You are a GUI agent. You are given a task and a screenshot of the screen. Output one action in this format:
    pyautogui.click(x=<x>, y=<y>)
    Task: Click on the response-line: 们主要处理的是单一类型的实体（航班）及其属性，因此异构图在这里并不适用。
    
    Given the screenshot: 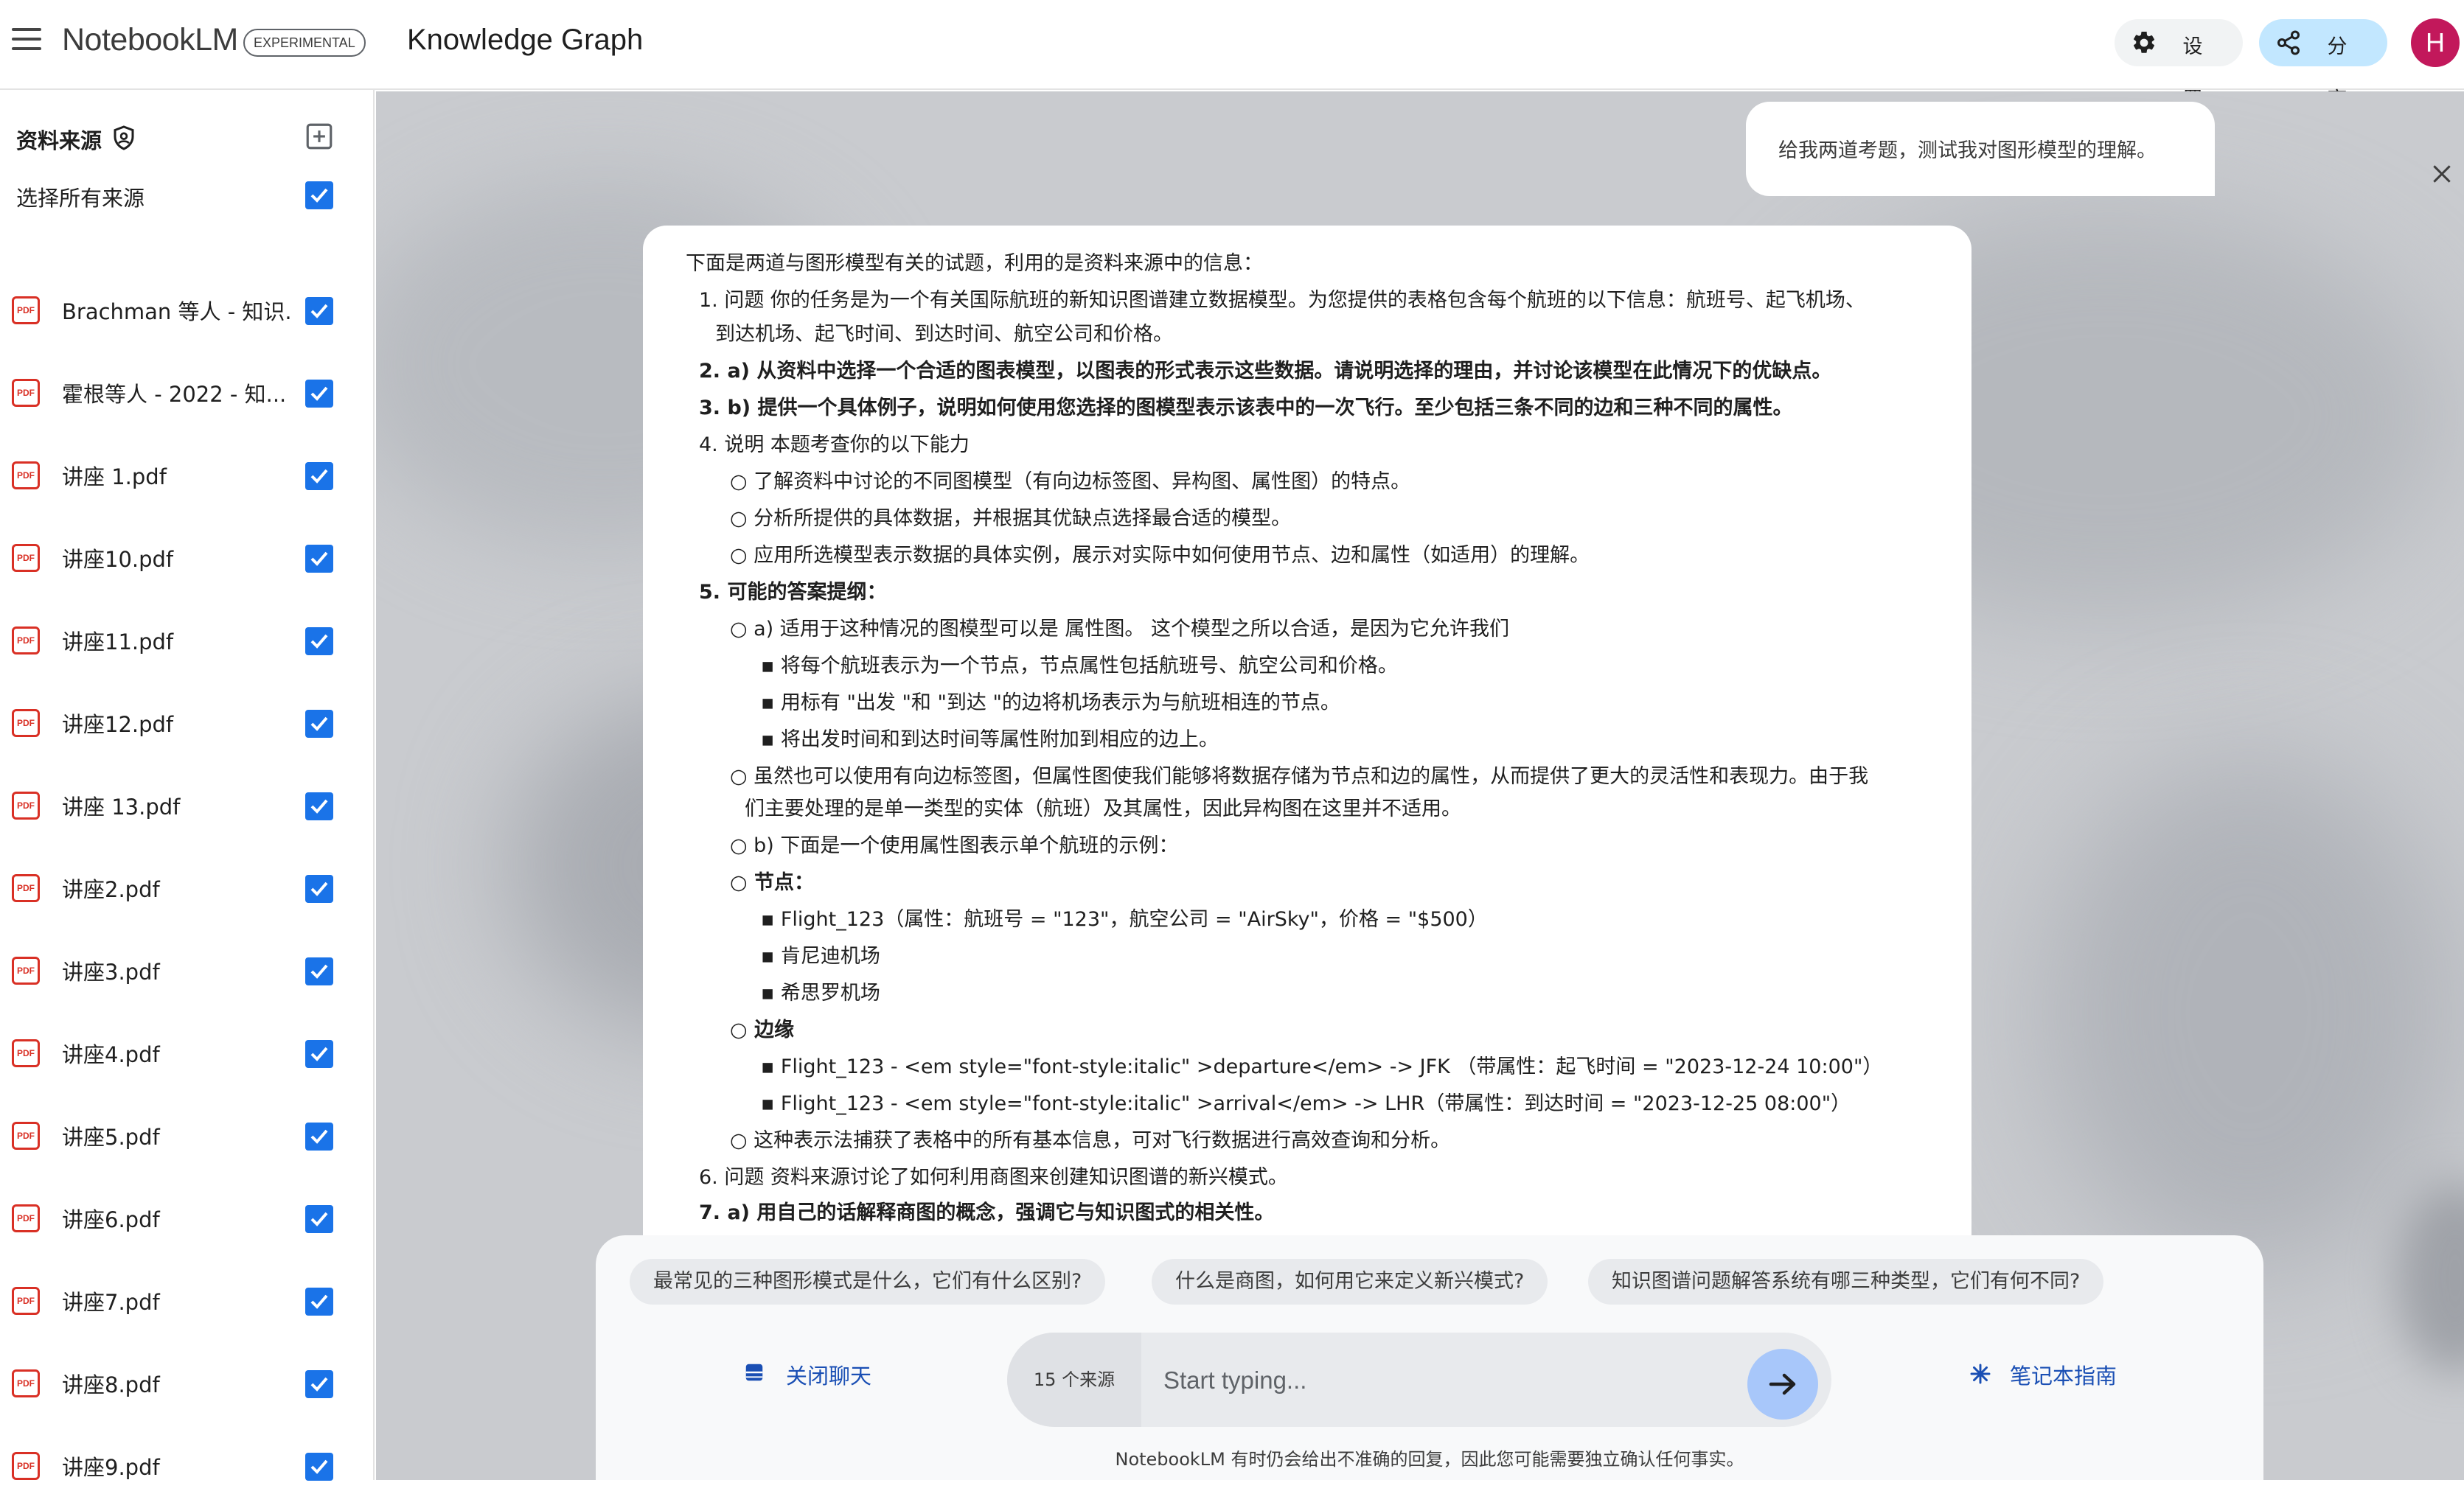 What is the action you would take?
    pyautogui.click(x=1103, y=808)
    